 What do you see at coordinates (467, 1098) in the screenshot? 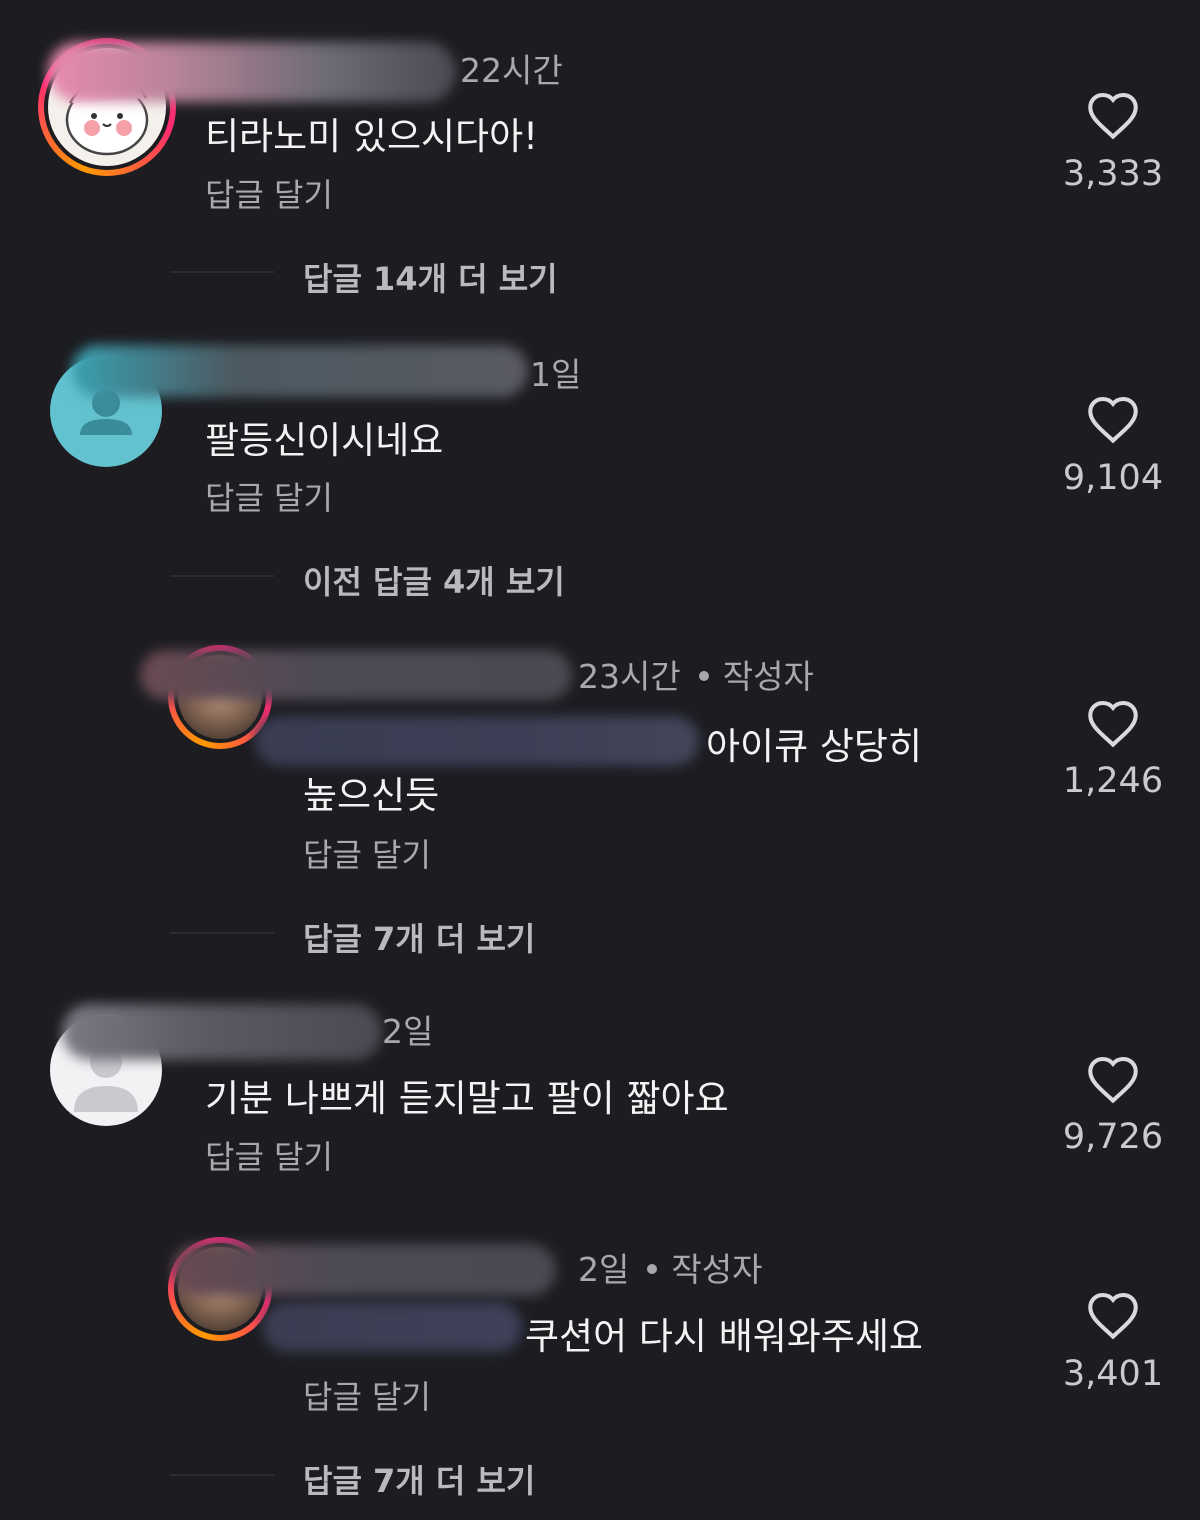
I see `comment-text: 기분 나쁘게 듣지말고 팔이 짧아요` at bounding box center [467, 1098].